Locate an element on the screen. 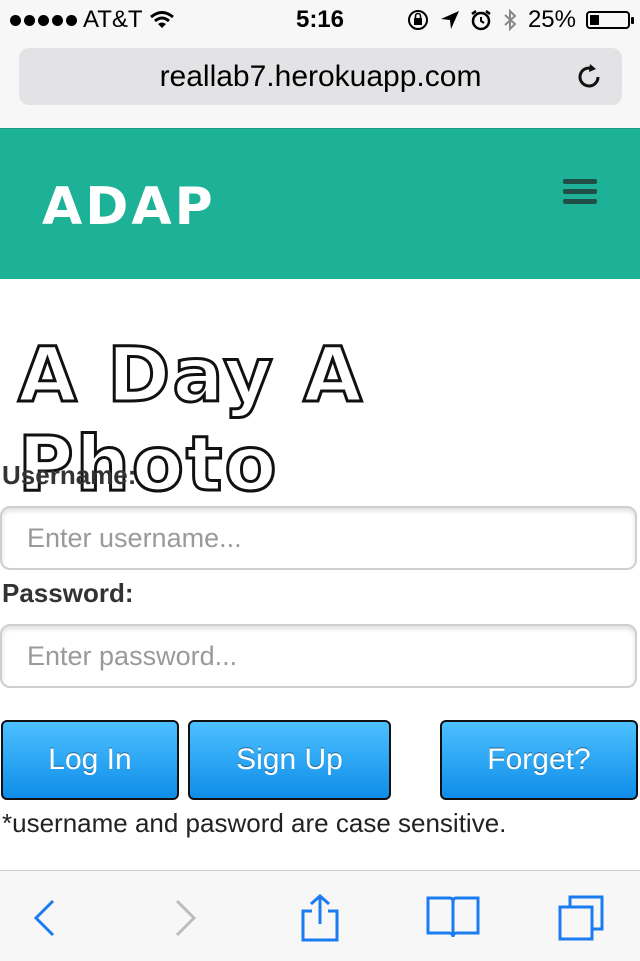 This screenshot has height=961, width=640. password-input is located at coordinates (318, 656).